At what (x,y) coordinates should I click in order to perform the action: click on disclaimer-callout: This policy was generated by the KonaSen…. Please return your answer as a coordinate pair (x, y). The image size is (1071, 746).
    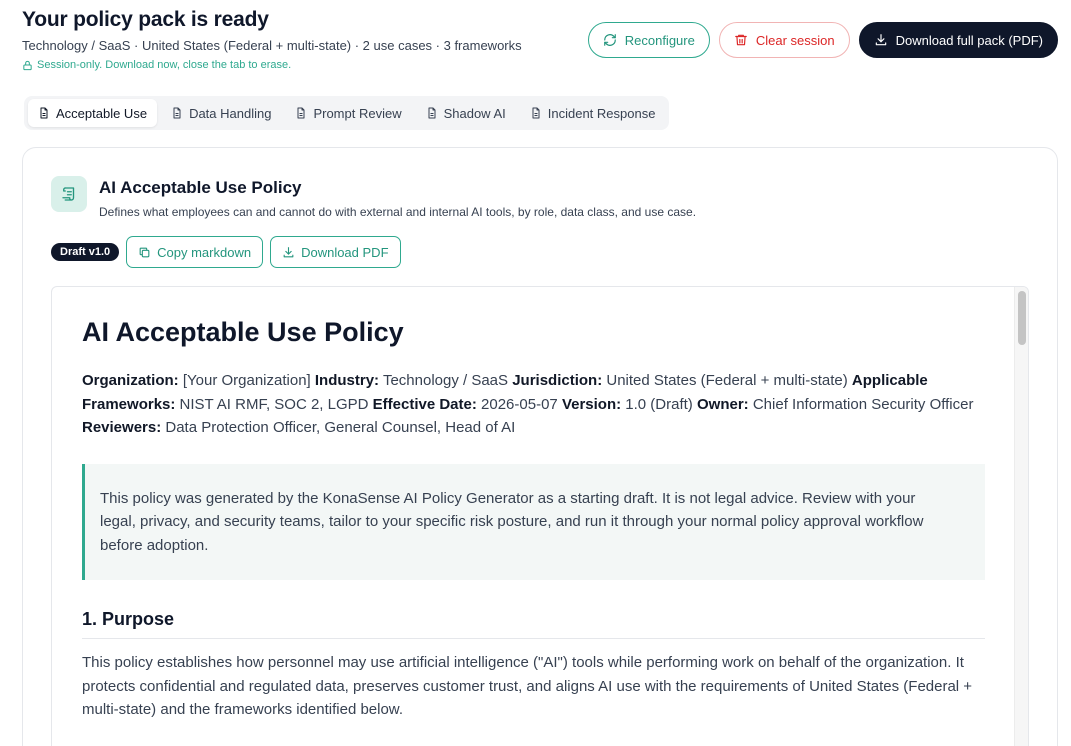
    Looking at the image, I should click on (533, 521).